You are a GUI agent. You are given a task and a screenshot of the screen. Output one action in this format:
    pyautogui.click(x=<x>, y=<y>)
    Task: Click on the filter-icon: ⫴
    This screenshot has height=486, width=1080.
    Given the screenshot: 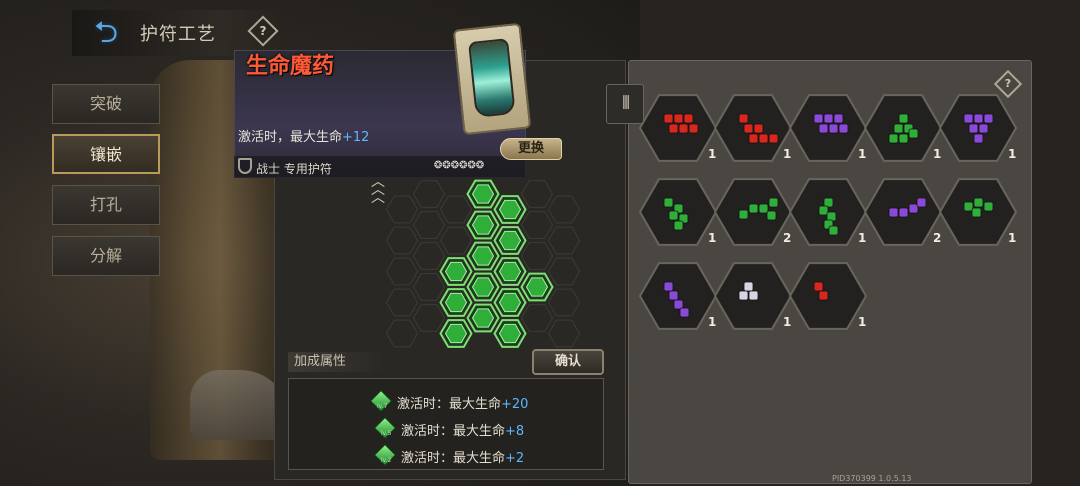 What is the action you would take?
    pyautogui.click(x=625, y=104)
    